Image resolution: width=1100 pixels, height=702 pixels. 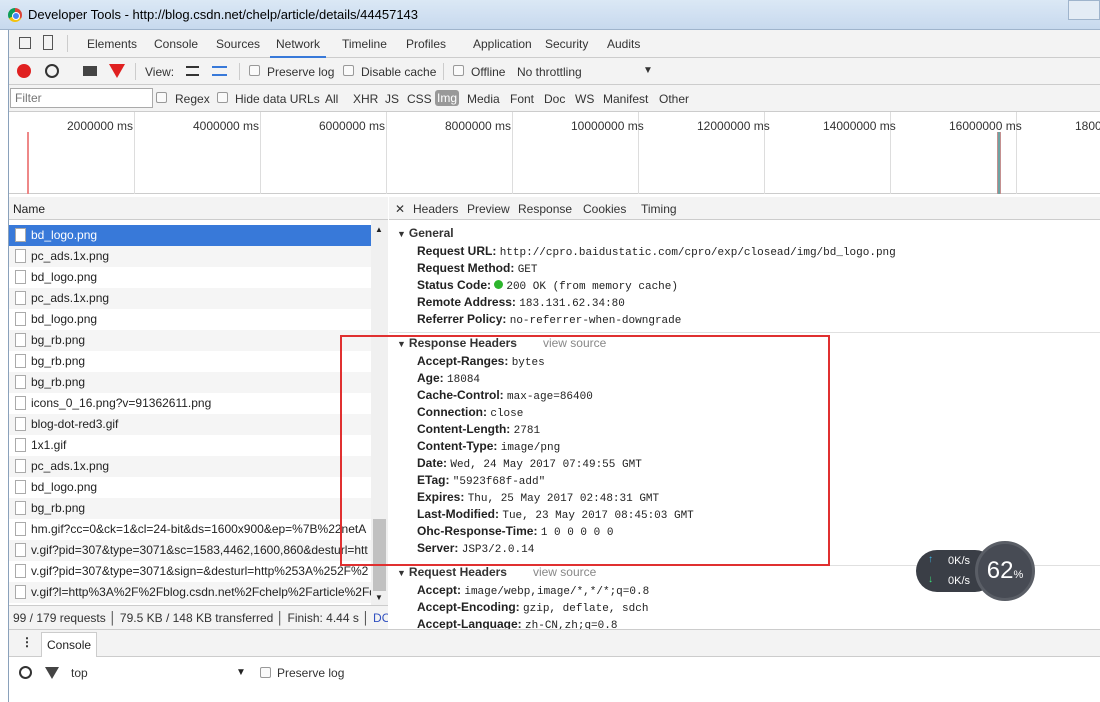 I want to click on throttling-select: No throttling, so click(x=549, y=72).